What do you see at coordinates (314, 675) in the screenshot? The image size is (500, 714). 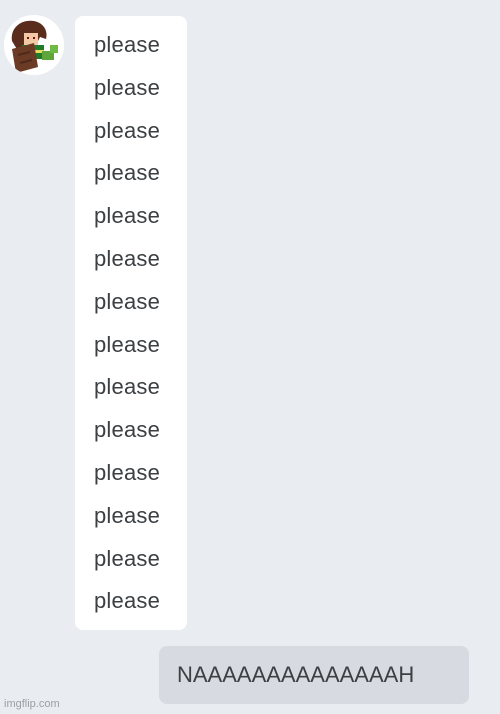 I see `outgoing-message-bubble: NAAAAAAAAAAAAAAH` at bounding box center [314, 675].